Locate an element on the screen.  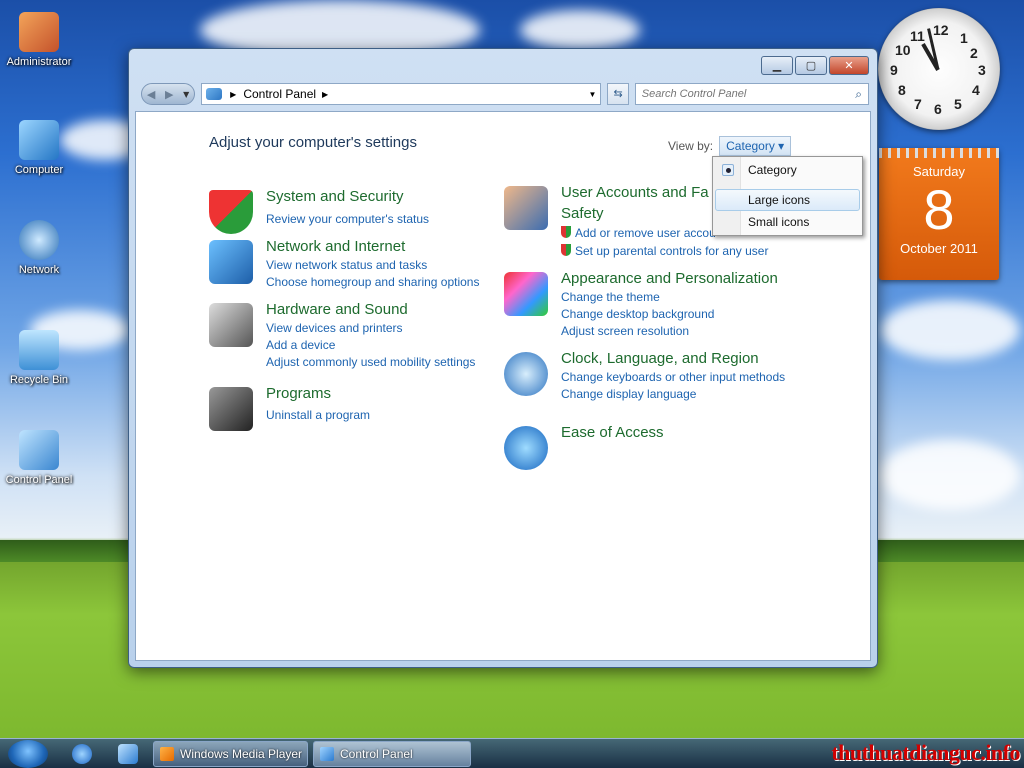
category-title: User Accounts and Fa is located at coordinates (635, 192).